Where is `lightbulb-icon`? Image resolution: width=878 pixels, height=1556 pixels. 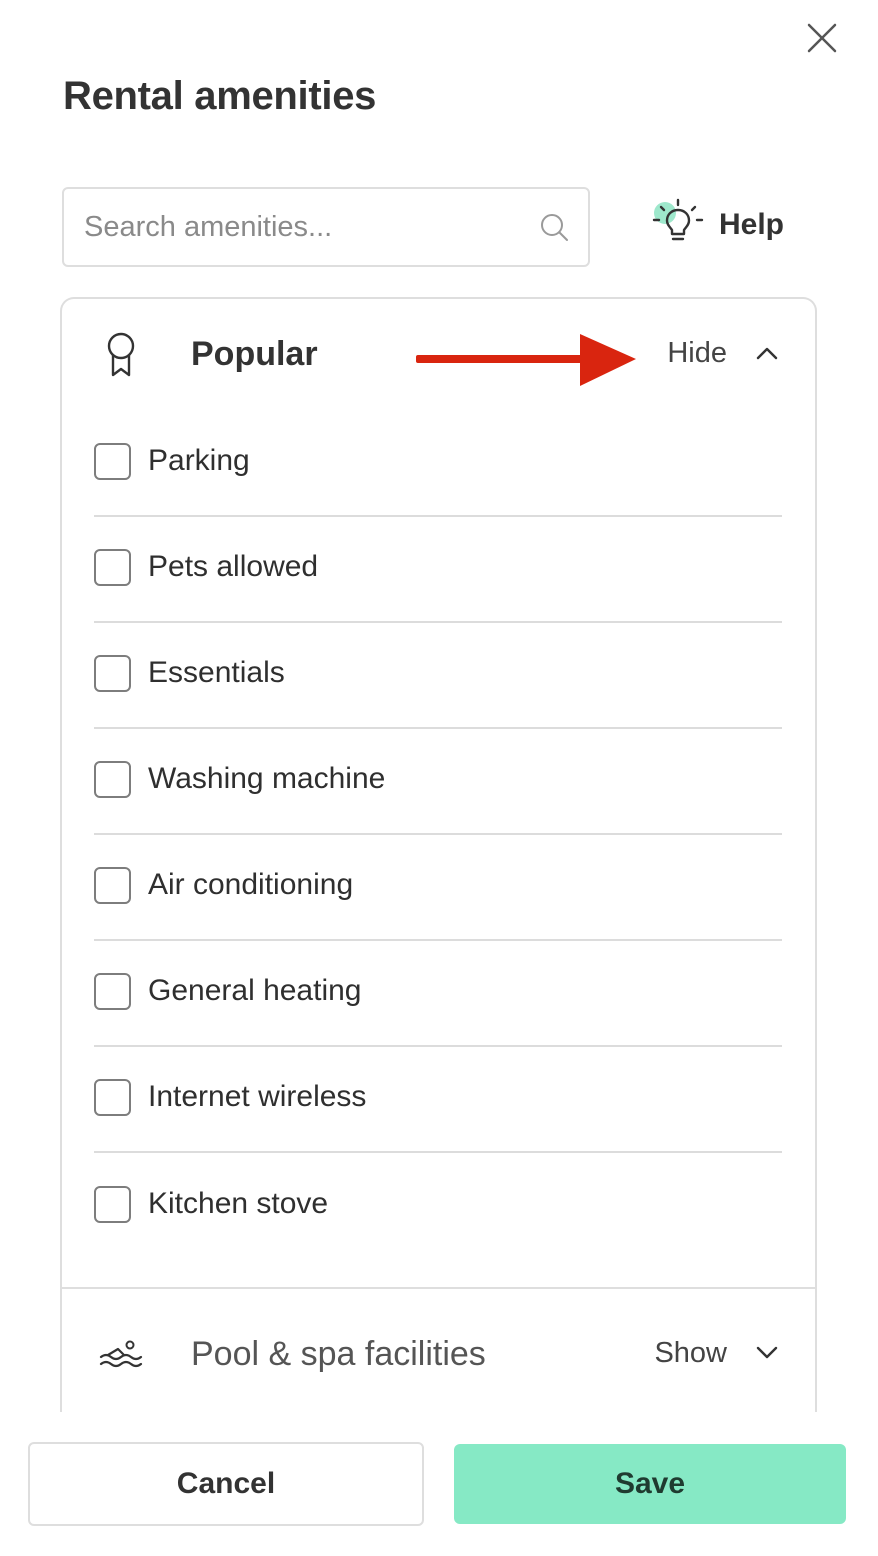
lightbulb-icon is located at coordinates (678, 219).